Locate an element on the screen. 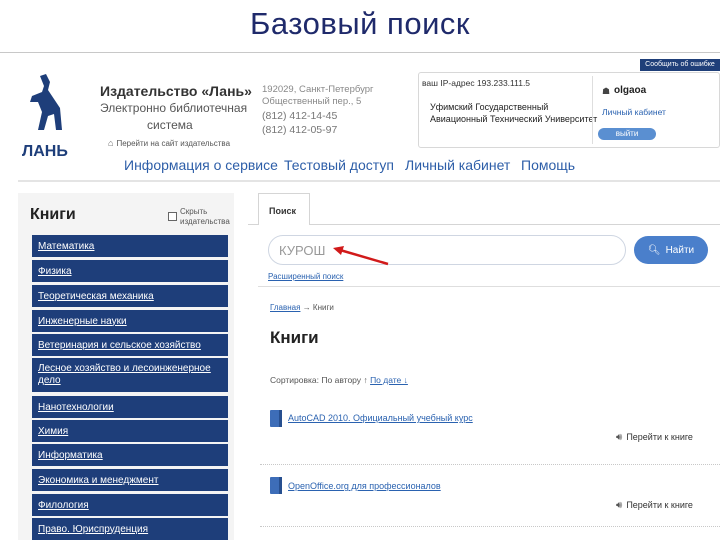 This screenshot has height=540, width=720. page-title: Книги is located at coordinates (294, 337).